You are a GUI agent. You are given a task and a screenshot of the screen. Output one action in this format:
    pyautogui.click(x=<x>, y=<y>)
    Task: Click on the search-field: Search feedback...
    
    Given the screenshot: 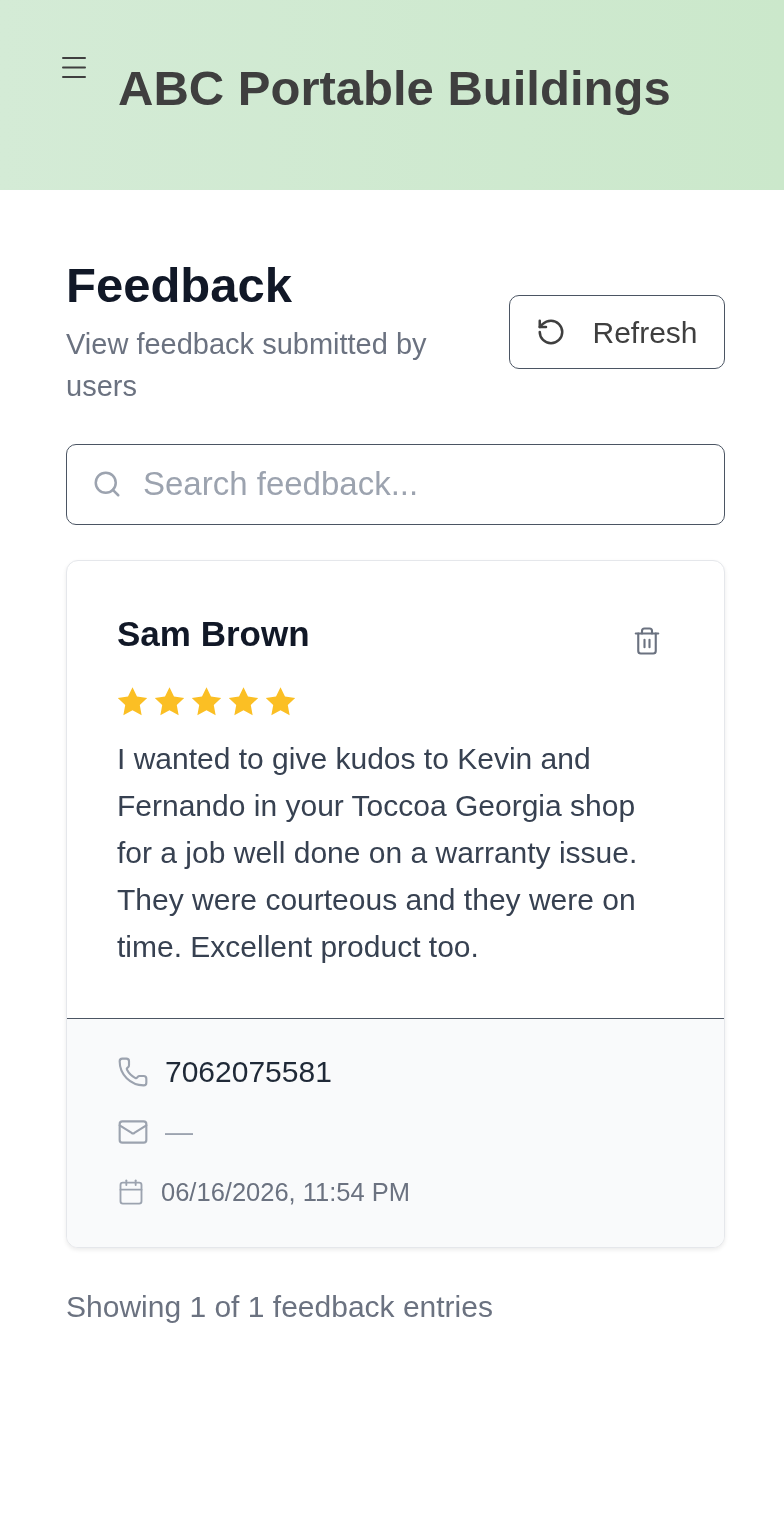 What is the action you would take?
    pyautogui.click(x=395, y=484)
    